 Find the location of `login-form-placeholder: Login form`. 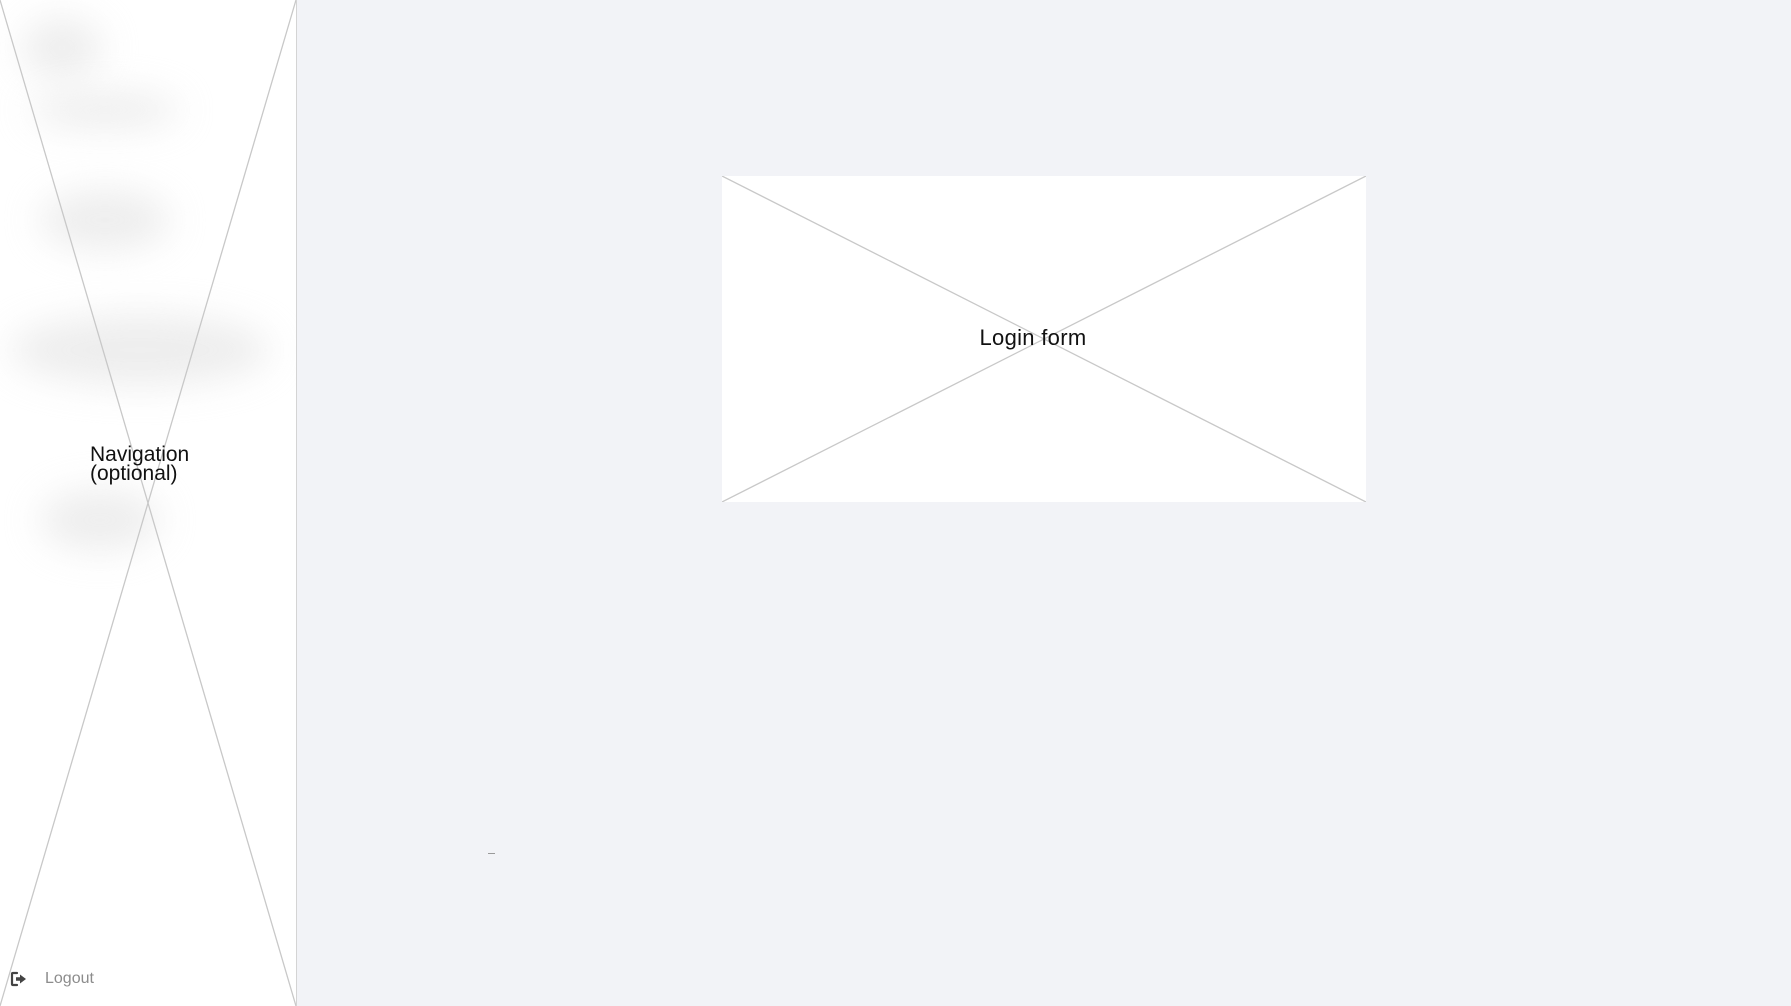

login-form-placeholder: Login form is located at coordinates (1044, 339).